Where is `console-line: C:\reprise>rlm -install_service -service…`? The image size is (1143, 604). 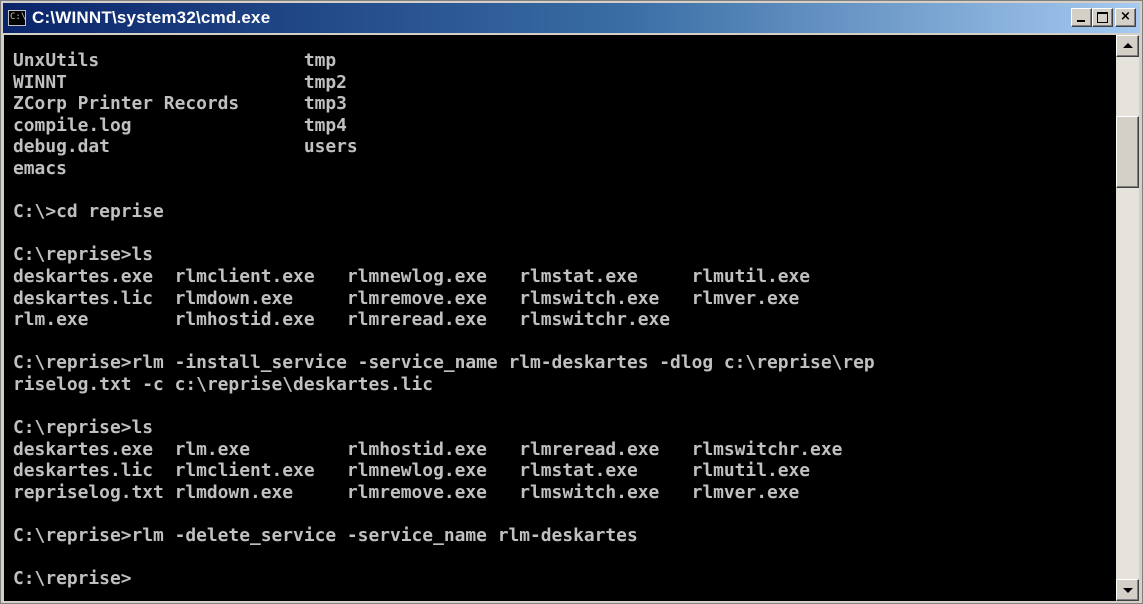 console-line: C:\reprise>rlm -install_service -service… is located at coordinates (444, 363).